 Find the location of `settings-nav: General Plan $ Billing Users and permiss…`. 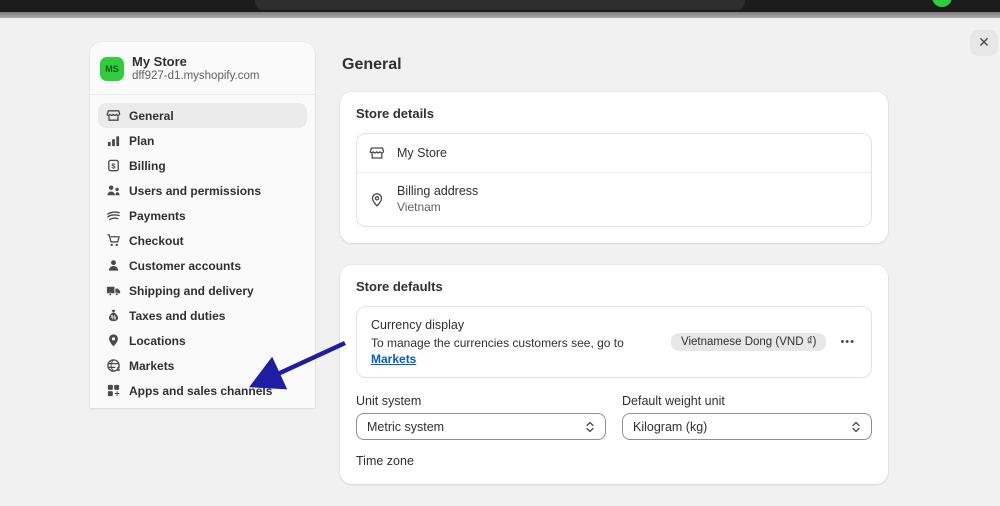

settings-nav: General Plan $ Billing Users and permiss… is located at coordinates (202, 253).